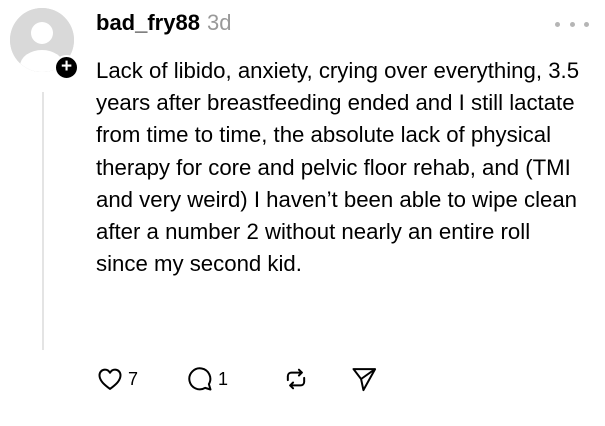 The image size is (605, 426). I want to click on comment-icon, so click(200, 379).